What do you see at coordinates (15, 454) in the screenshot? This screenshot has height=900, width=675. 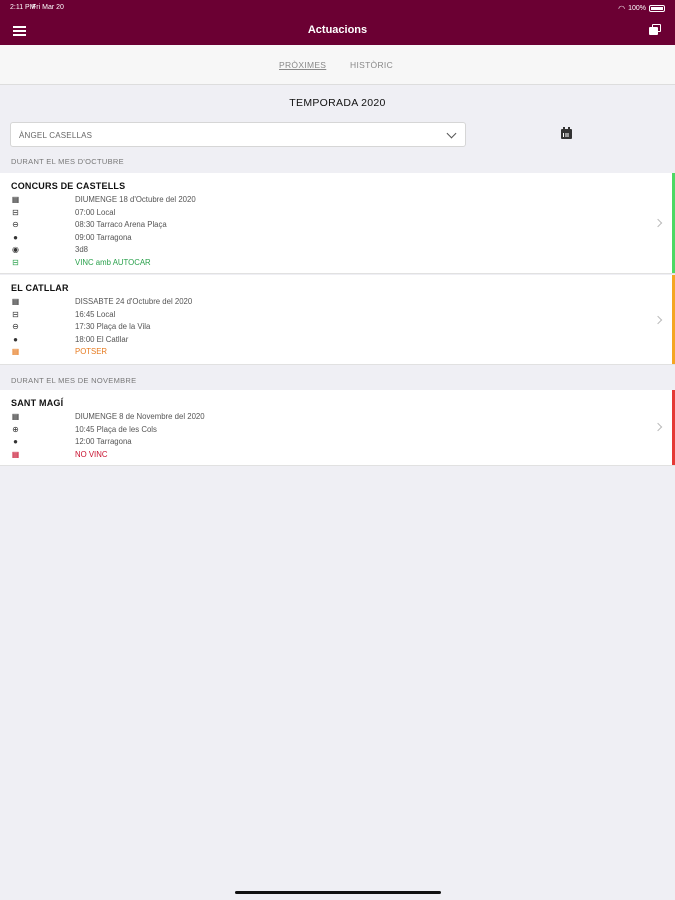 I see `calendar-x-icon: ▦` at bounding box center [15, 454].